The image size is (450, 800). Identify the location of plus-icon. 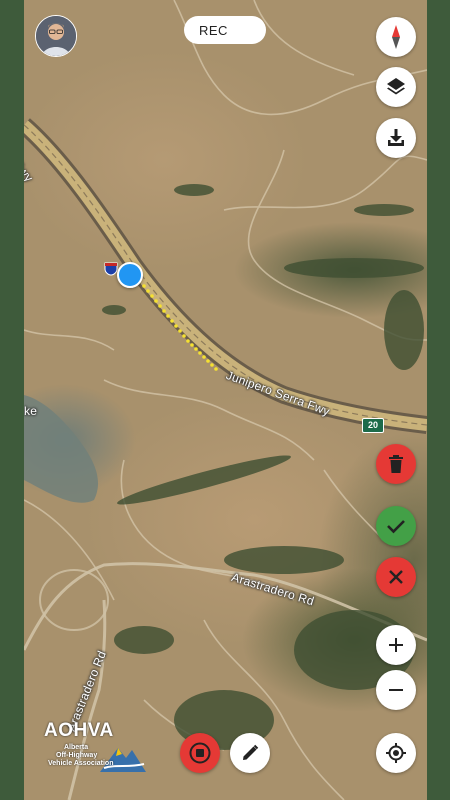
(396, 645).